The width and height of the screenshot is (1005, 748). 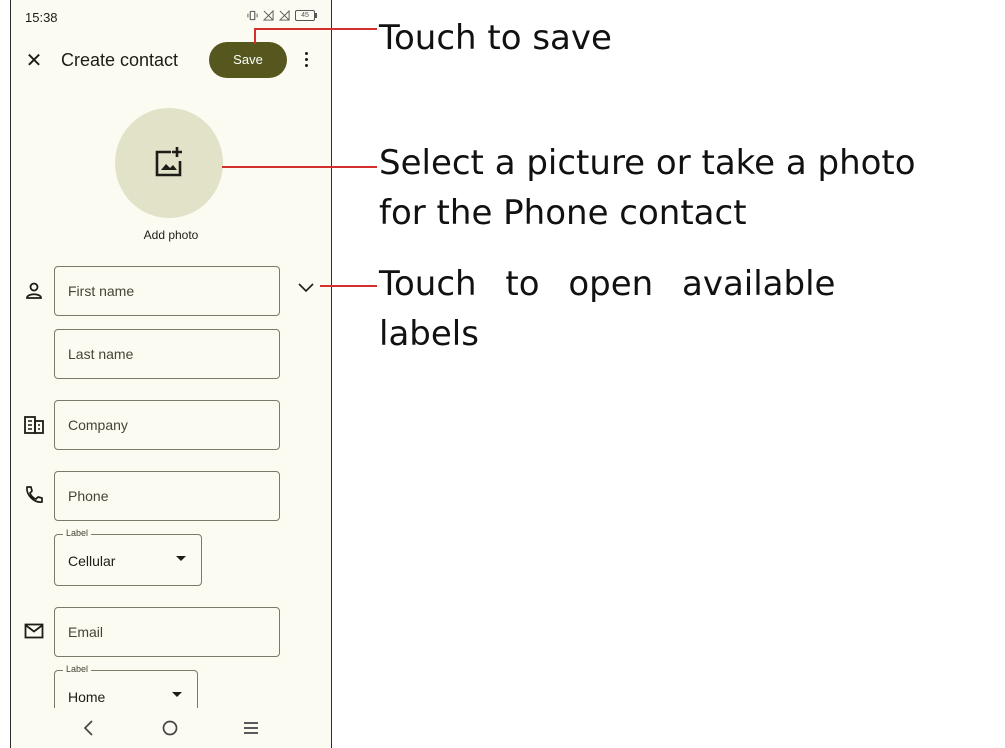 I want to click on mail-icon, so click(x=34, y=631).